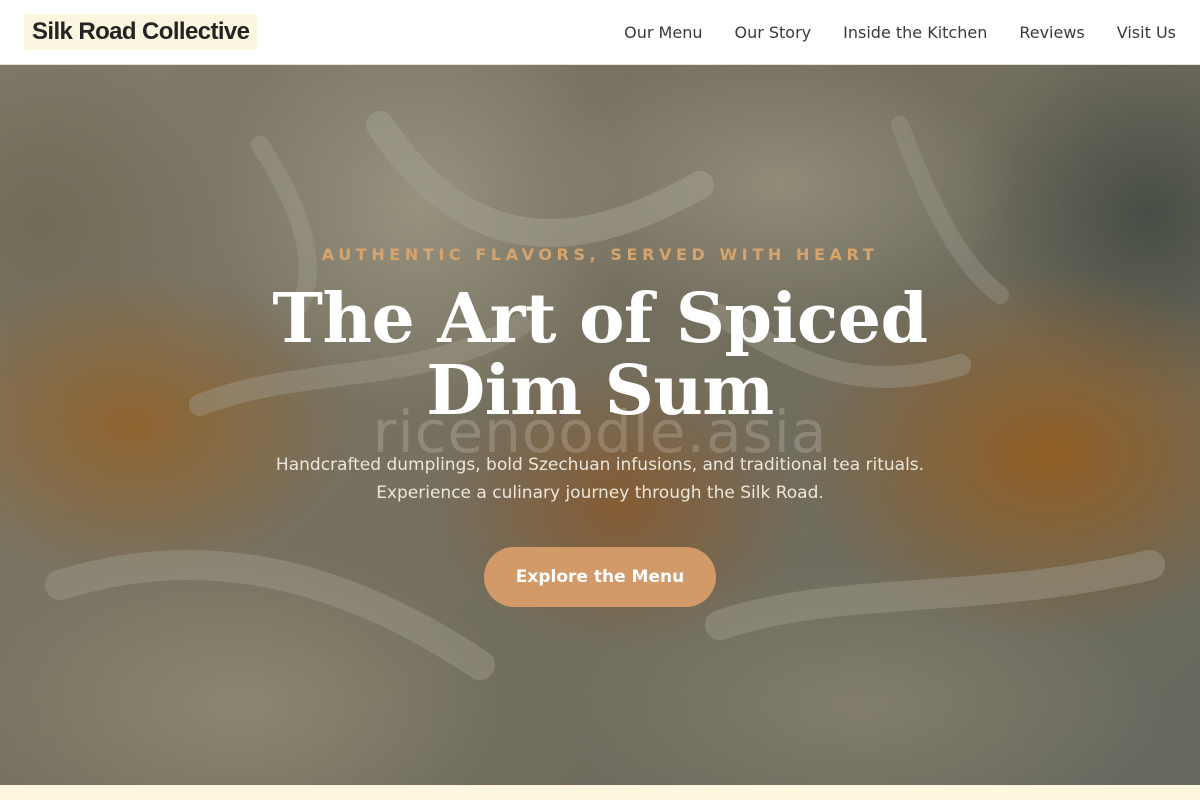  I want to click on nav-item-inside-the-kitchen: Inside the Kitchen, so click(915, 32).